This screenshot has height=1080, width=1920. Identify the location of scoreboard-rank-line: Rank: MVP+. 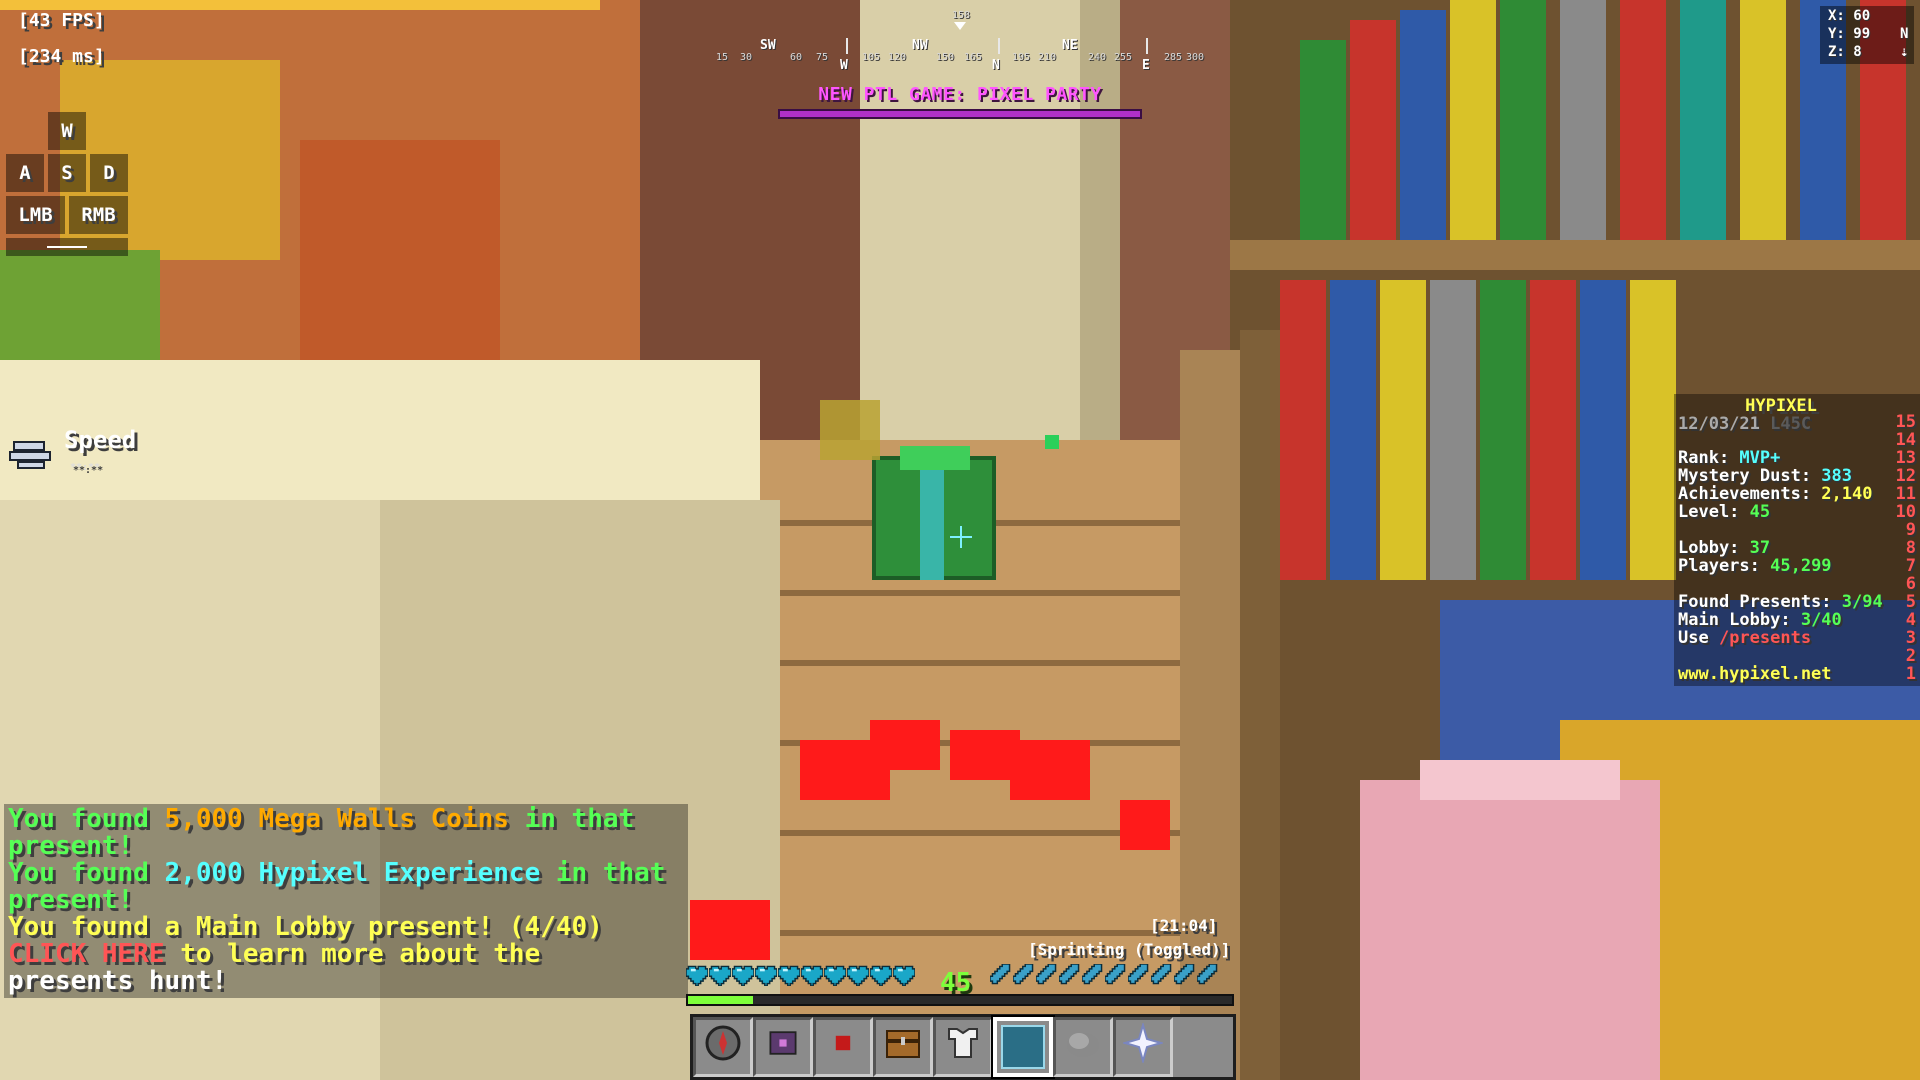
(1729, 458).